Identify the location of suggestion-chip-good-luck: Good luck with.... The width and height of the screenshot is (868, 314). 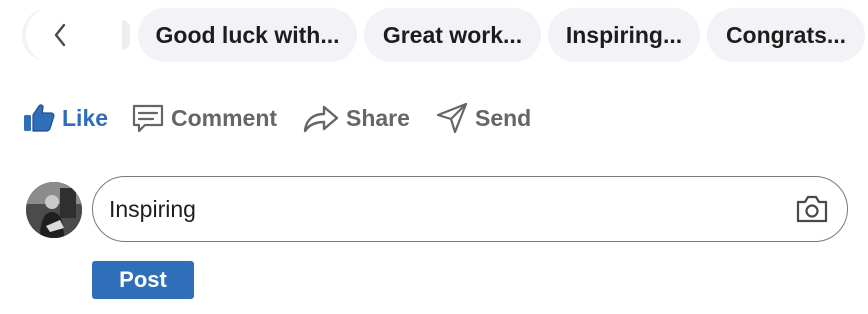
(247, 35).